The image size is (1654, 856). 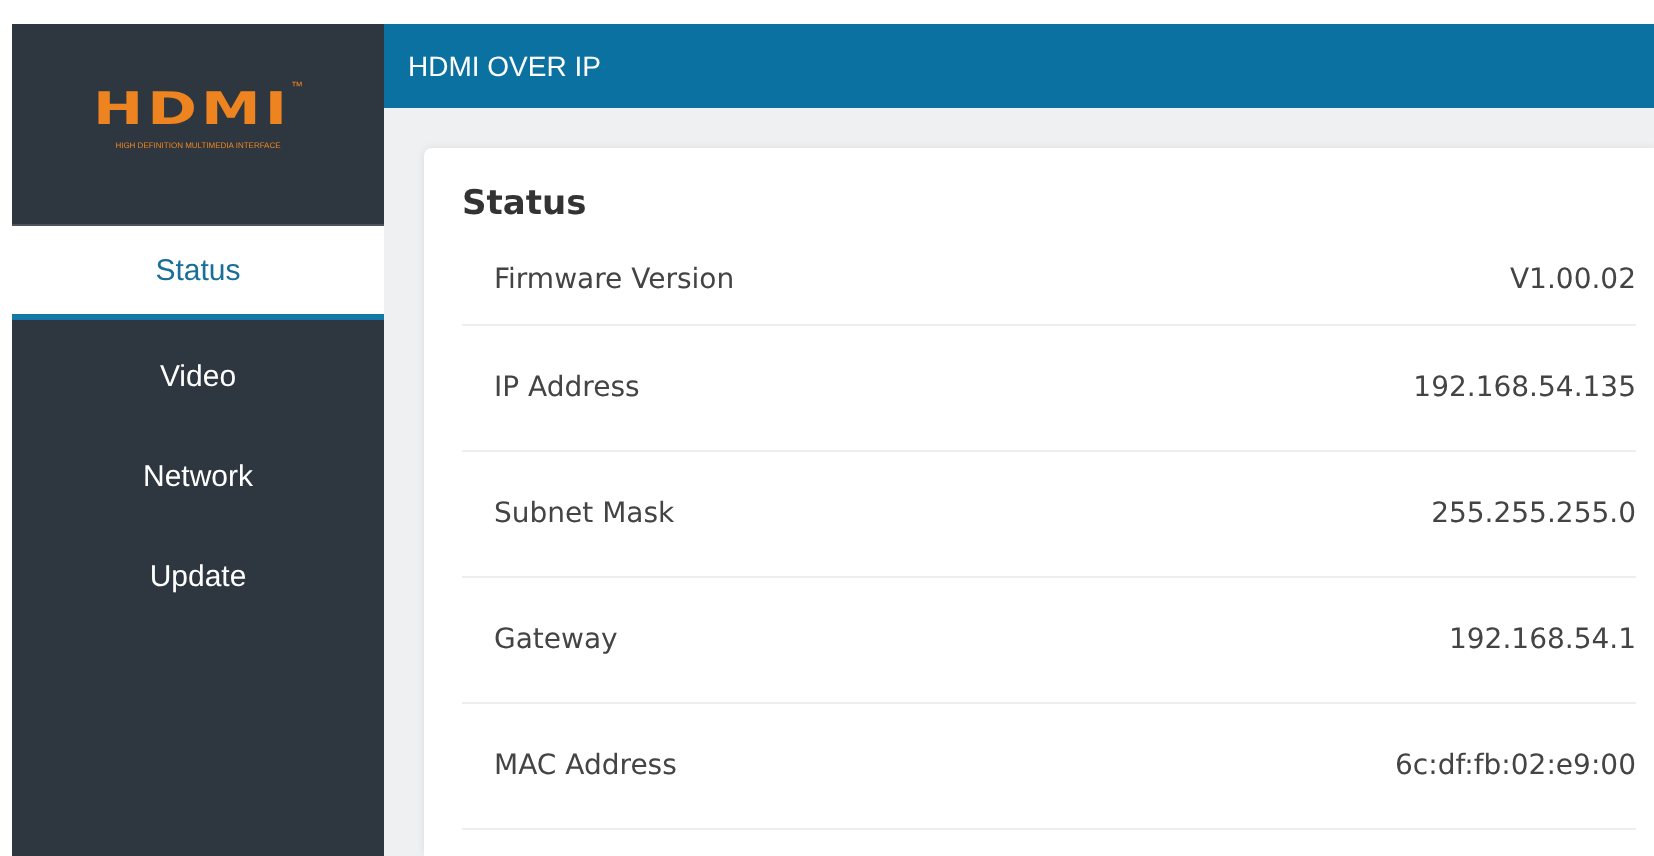 What do you see at coordinates (614, 280) in the screenshot?
I see `field-label: Firmware Version` at bounding box center [614, 280].